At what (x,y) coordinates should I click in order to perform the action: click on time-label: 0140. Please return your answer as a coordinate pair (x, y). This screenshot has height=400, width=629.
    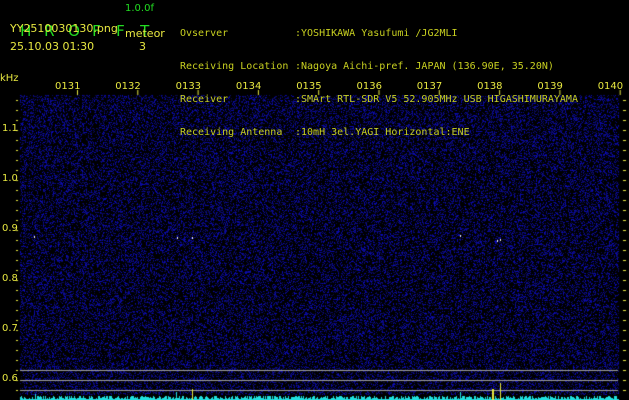
    Looking at the image, I should click on (610, 86).